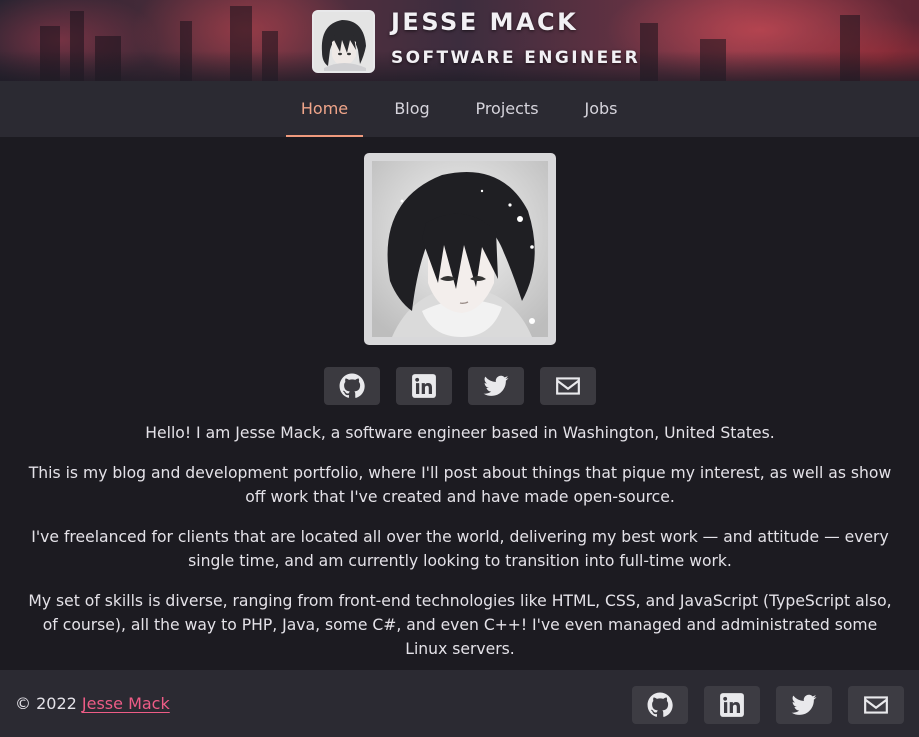 The width and height of the screenshot is (919, 737). I want to click on linkedin-button, so click(424, 386).